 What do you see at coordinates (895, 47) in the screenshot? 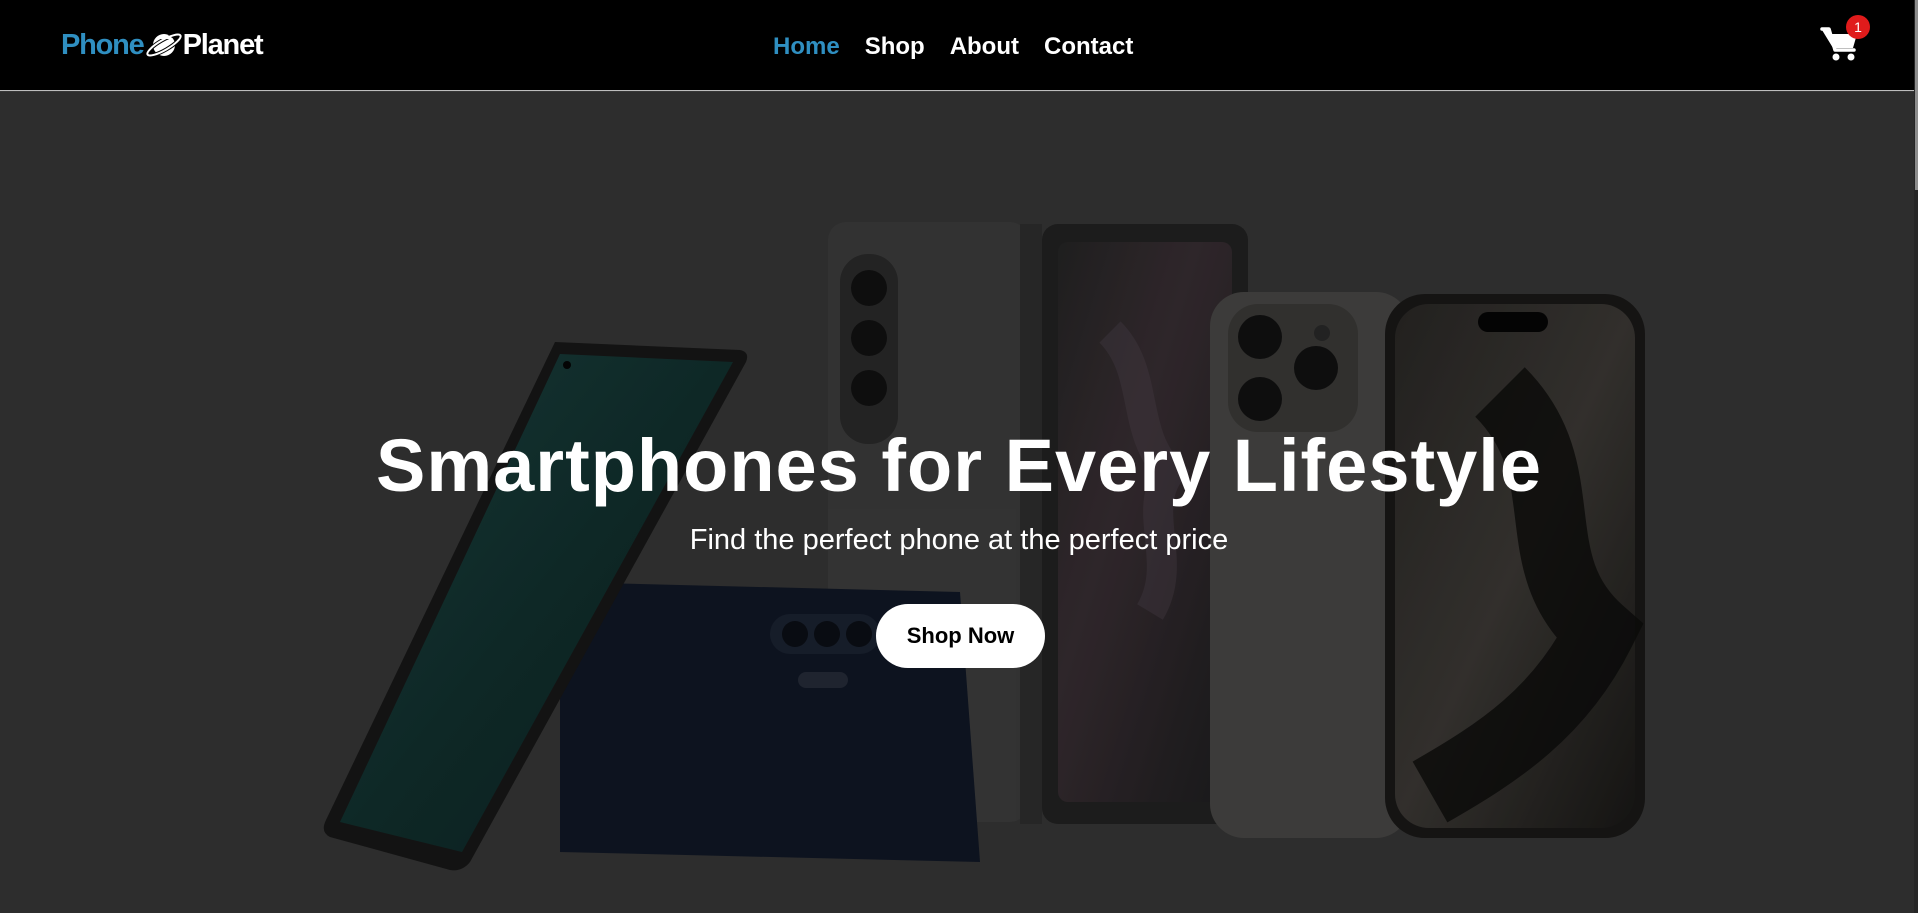
I see `nav-link-shop: Shop` at bounding box center [895, 47].